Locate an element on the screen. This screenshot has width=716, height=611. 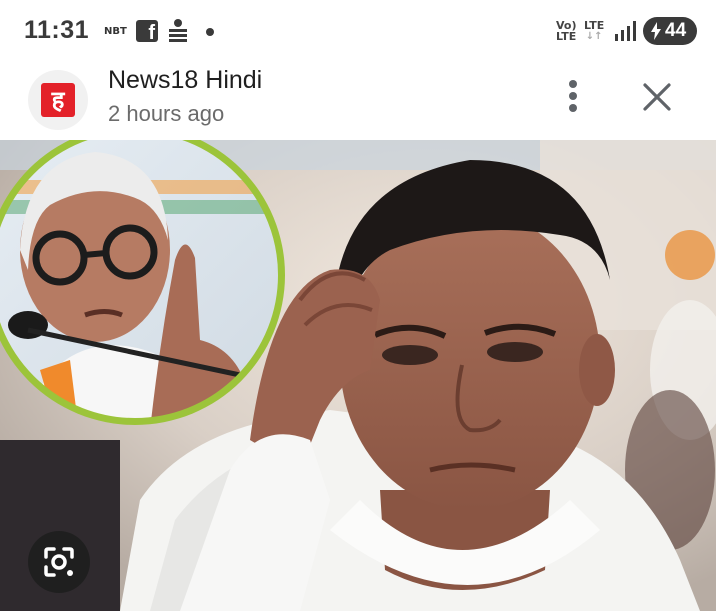
source-logo: ह is located at coordinates (58, 100).